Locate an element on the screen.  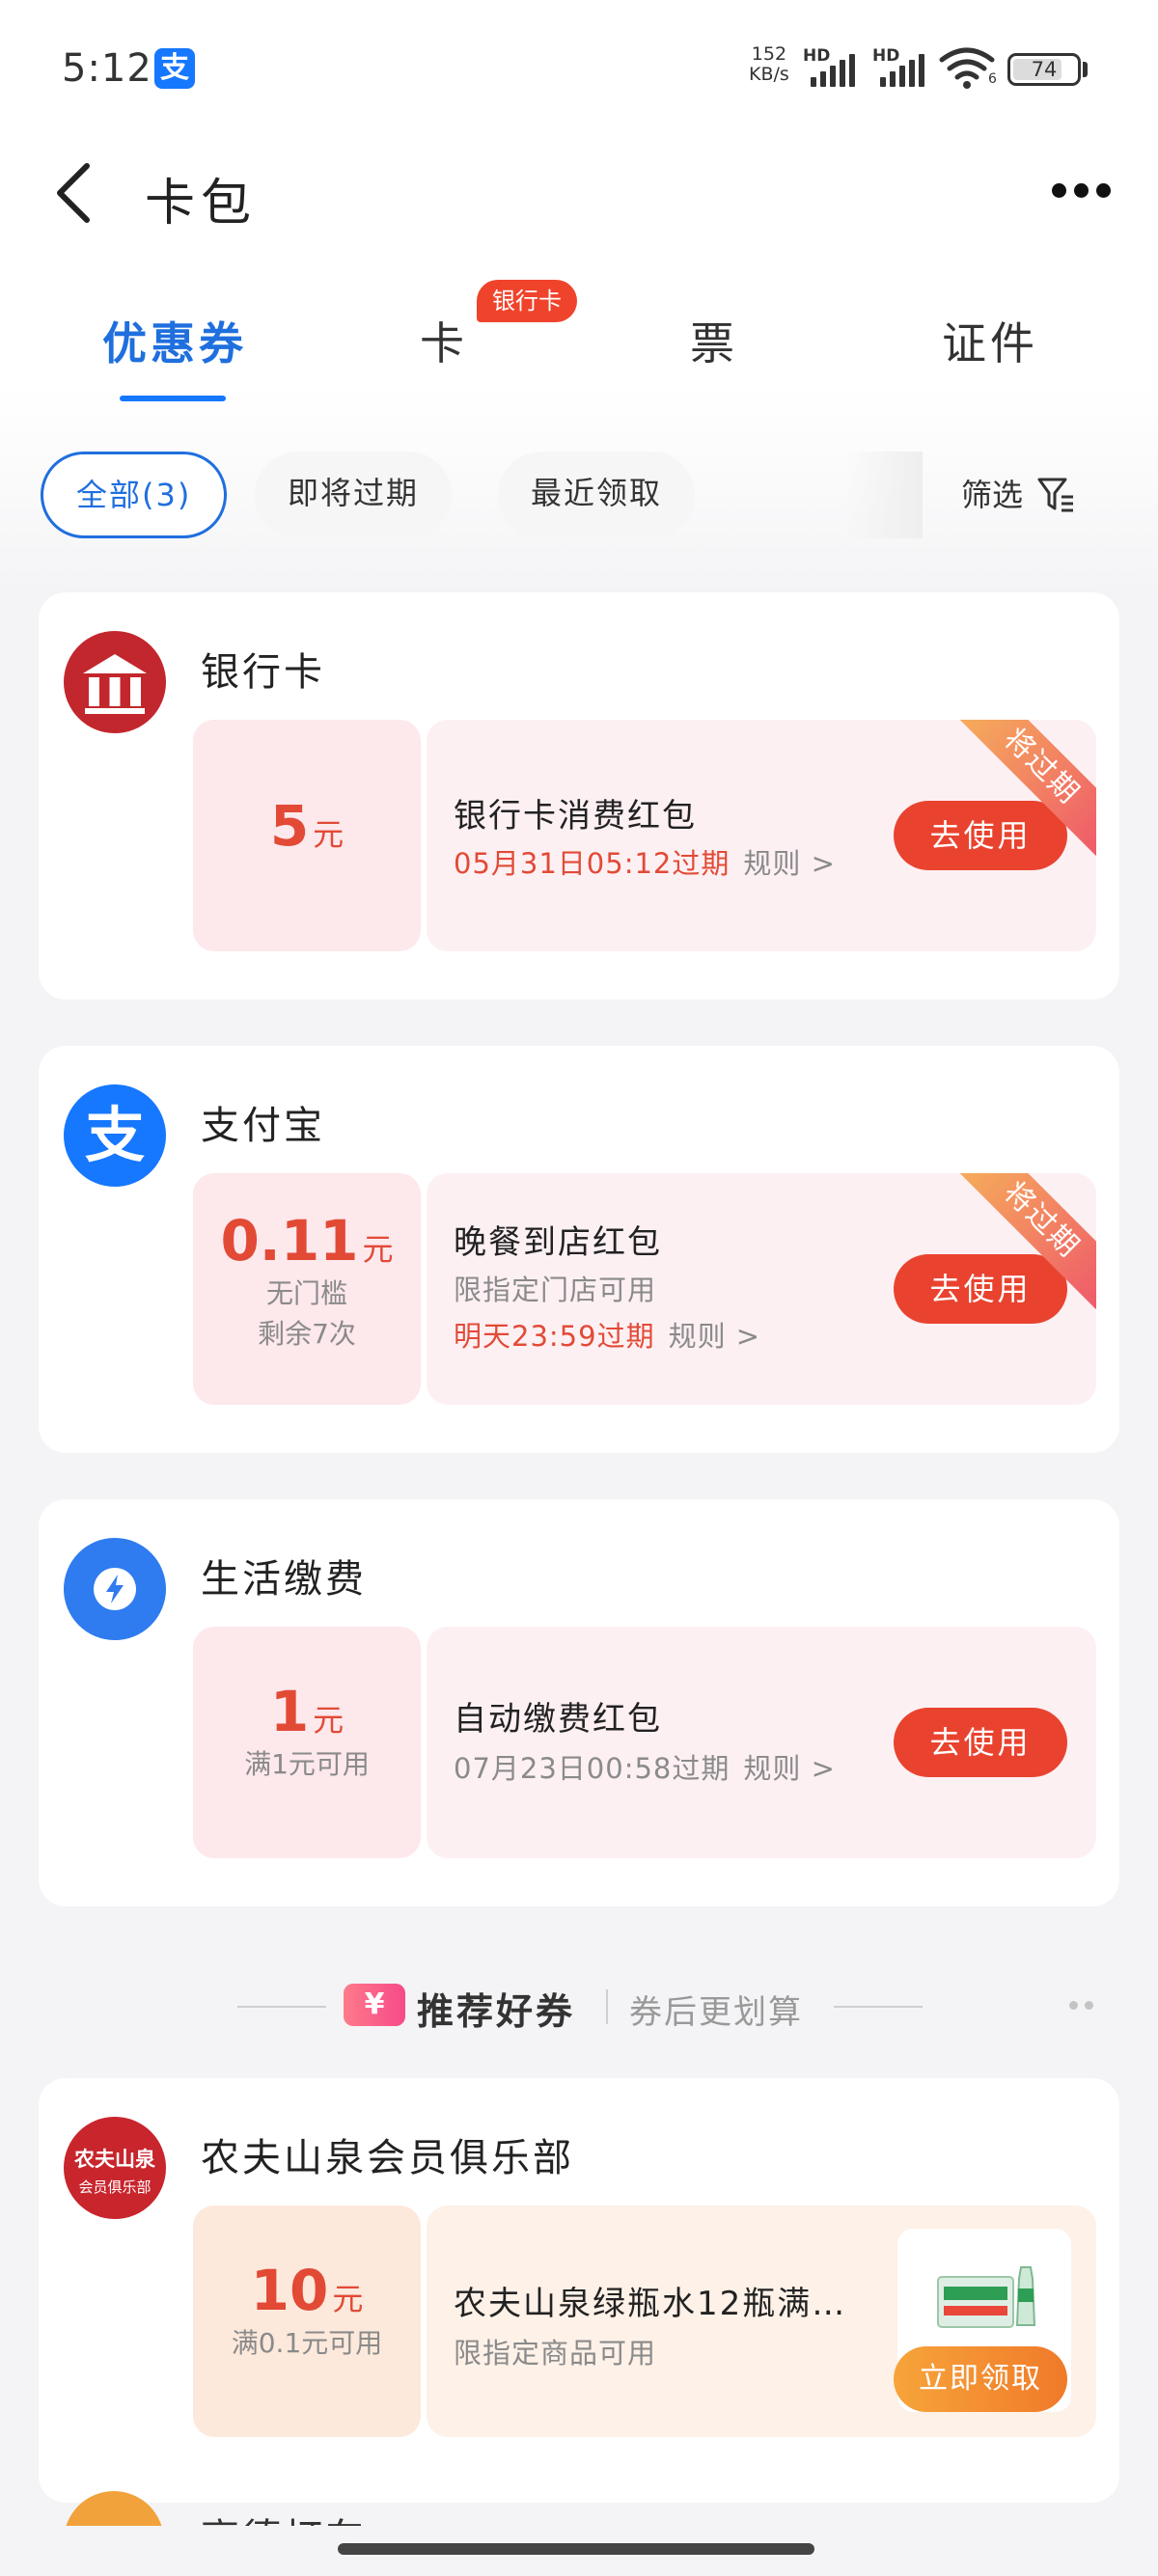
signal-2-hd: HD is located at coordinates (886, 56).